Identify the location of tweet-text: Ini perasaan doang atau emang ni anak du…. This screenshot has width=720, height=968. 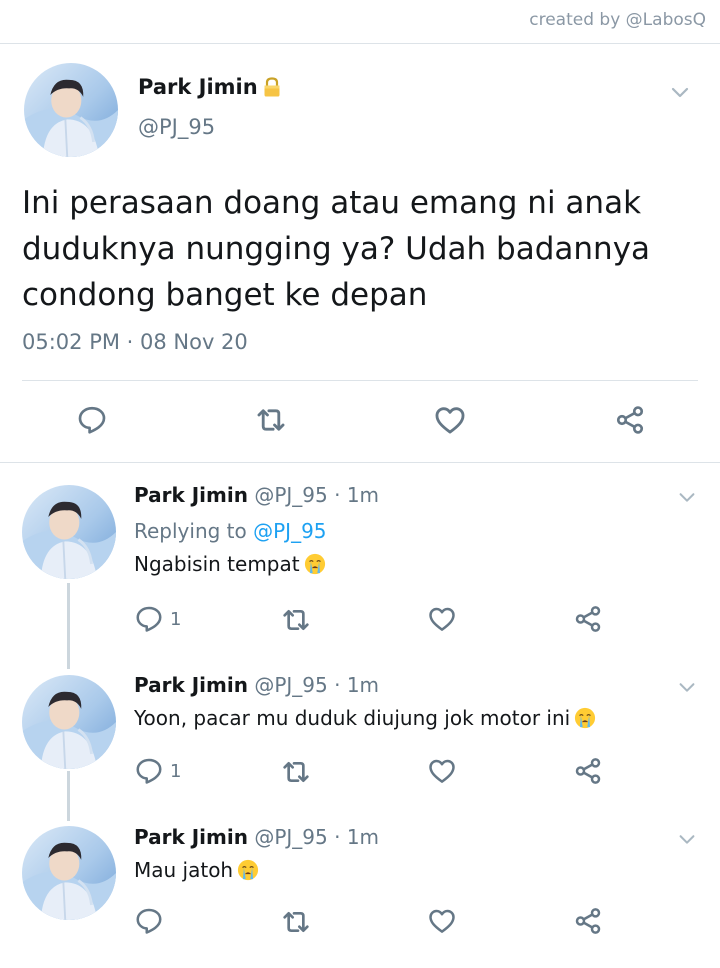
(336, 249).